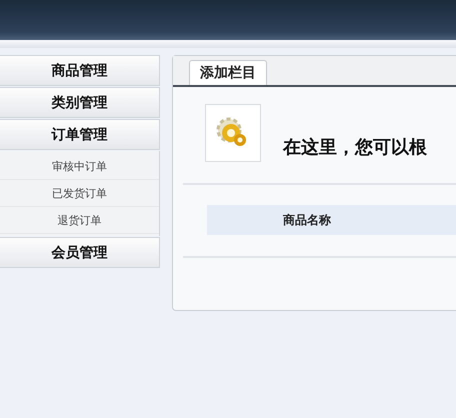  Describe the element at coordinates (307, 220) in the screenshot. I see `column-header: 商品名称` at that location.